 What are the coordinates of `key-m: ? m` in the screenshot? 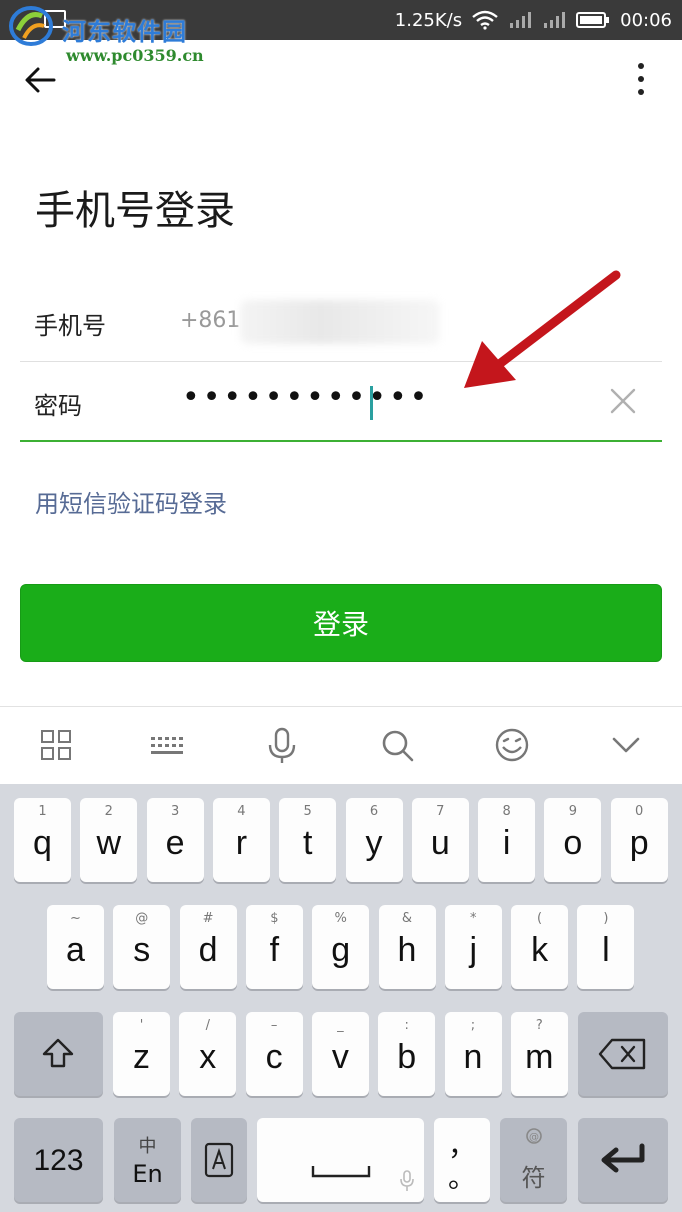 It's located at (539, 1054).